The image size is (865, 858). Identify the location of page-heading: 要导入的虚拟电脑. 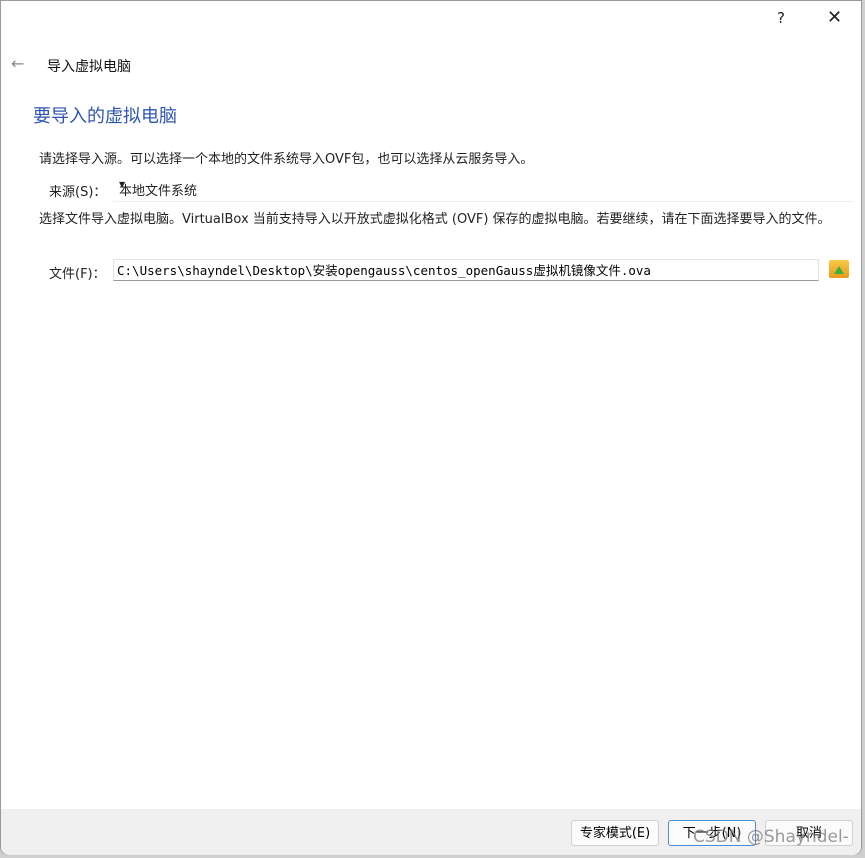
(105, 116).